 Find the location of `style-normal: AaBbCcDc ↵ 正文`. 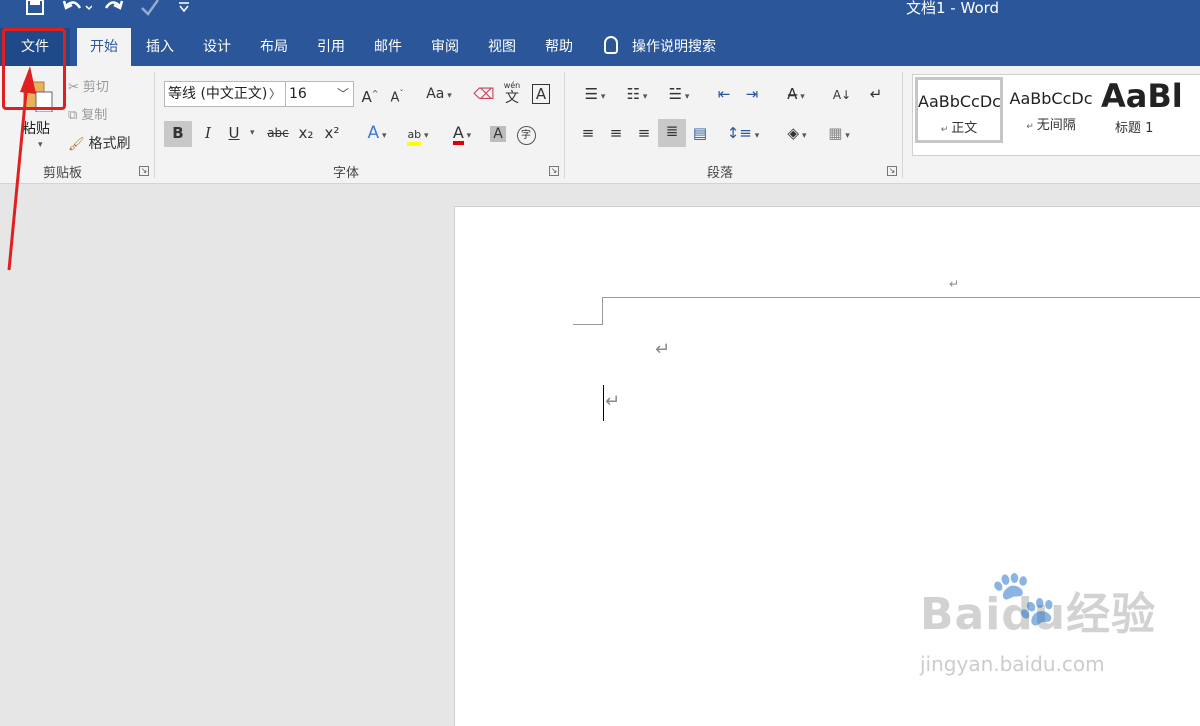

style-normal: AaBbCcDc ↵ 正文 is located at coordinates (959, 110).